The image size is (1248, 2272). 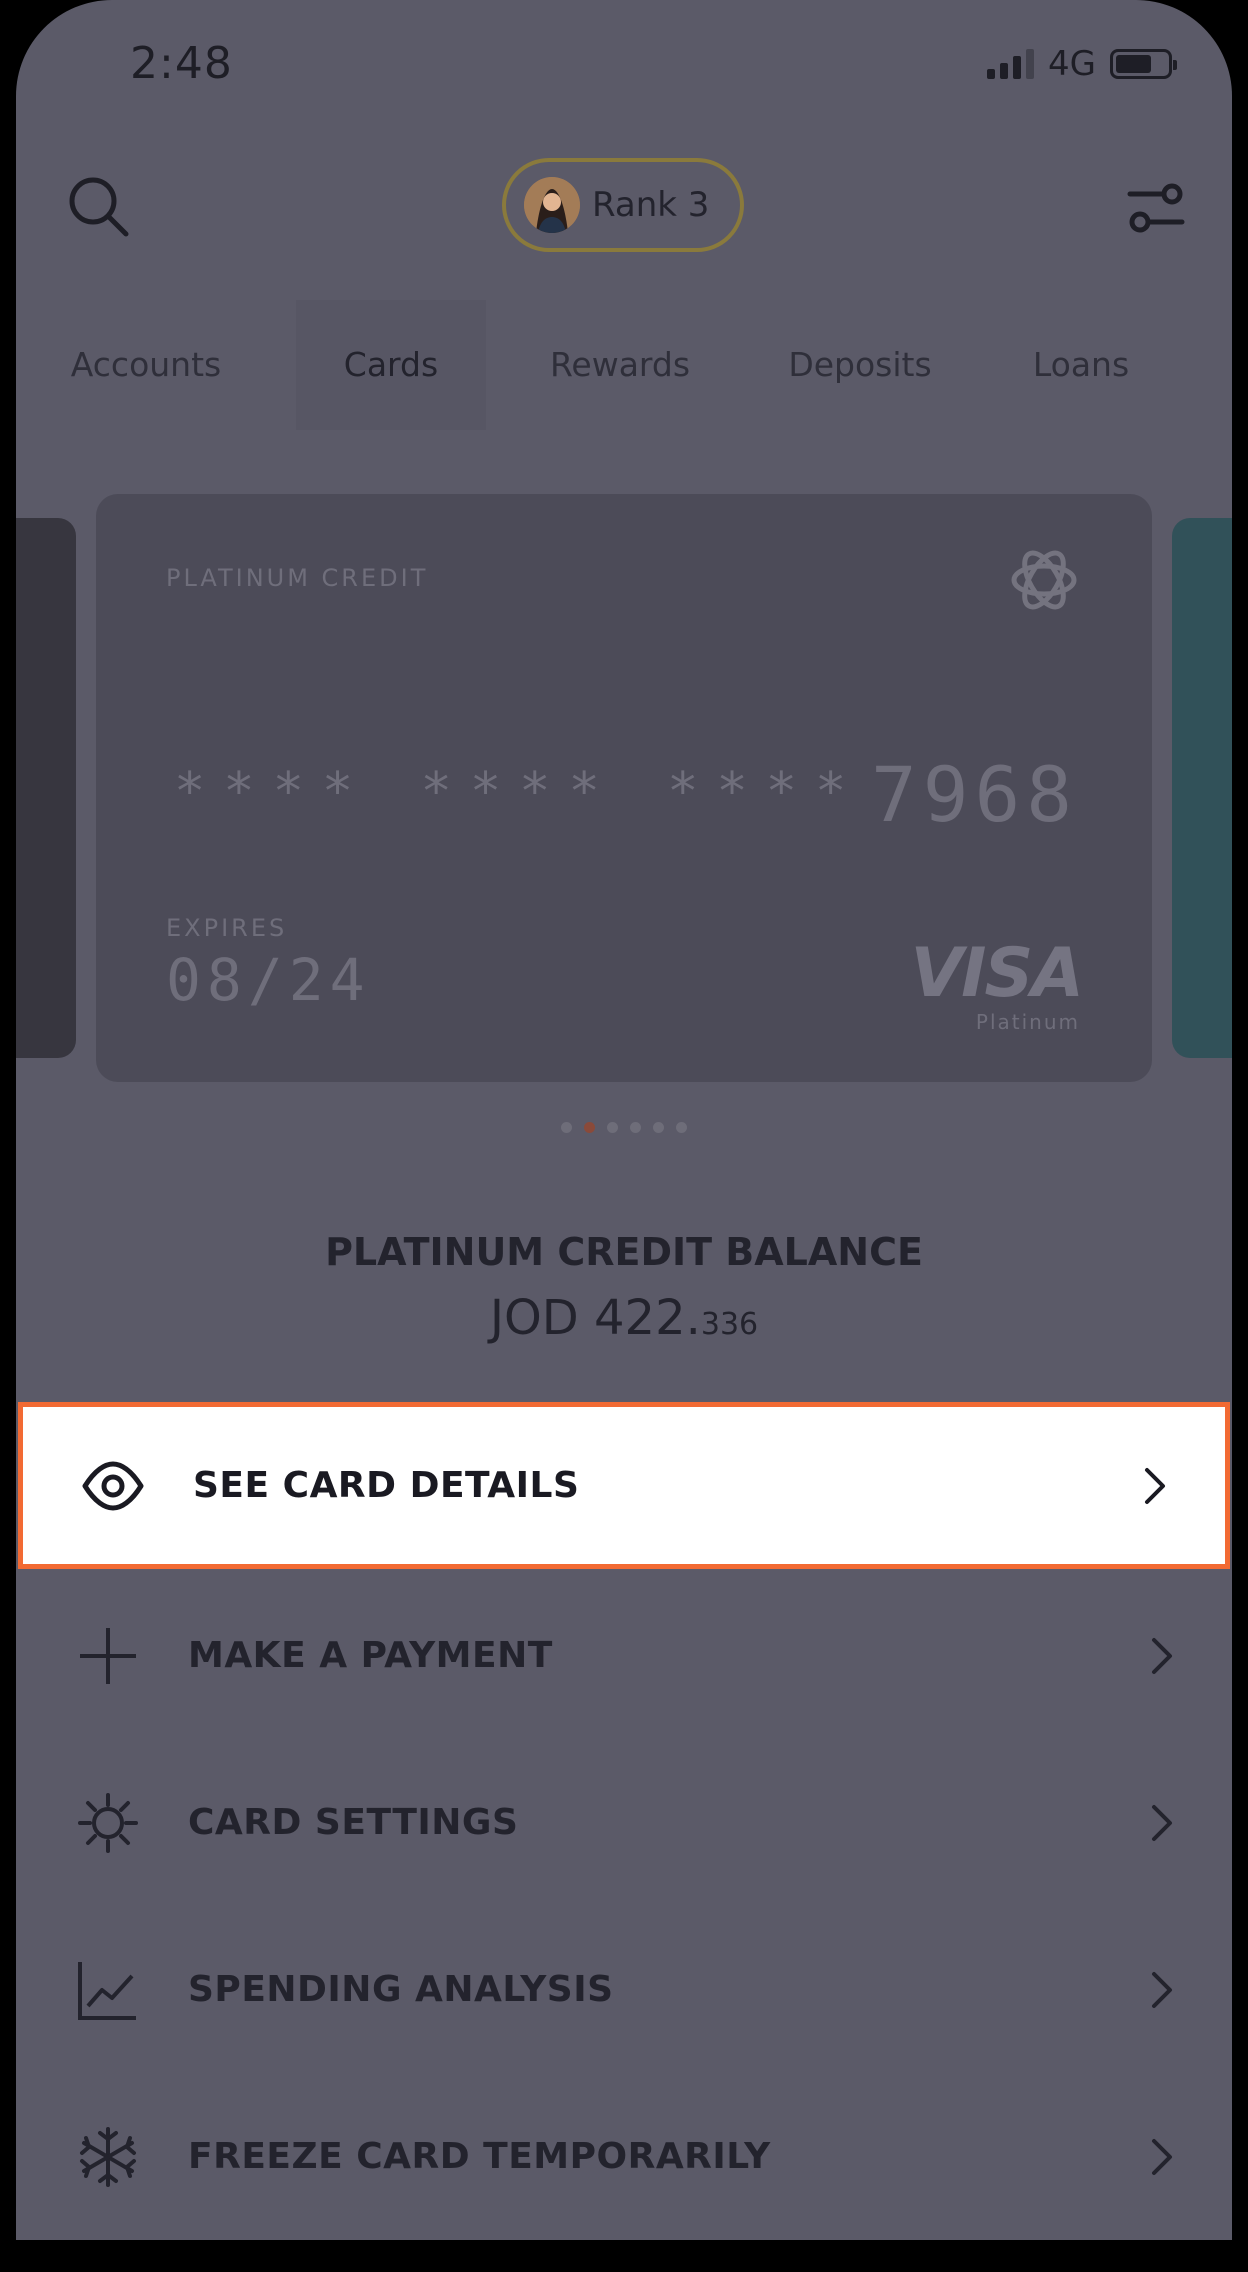 I want to click on spending-analysis-button: SPENDING ANALYSIS, so click(x=624, y=1989).